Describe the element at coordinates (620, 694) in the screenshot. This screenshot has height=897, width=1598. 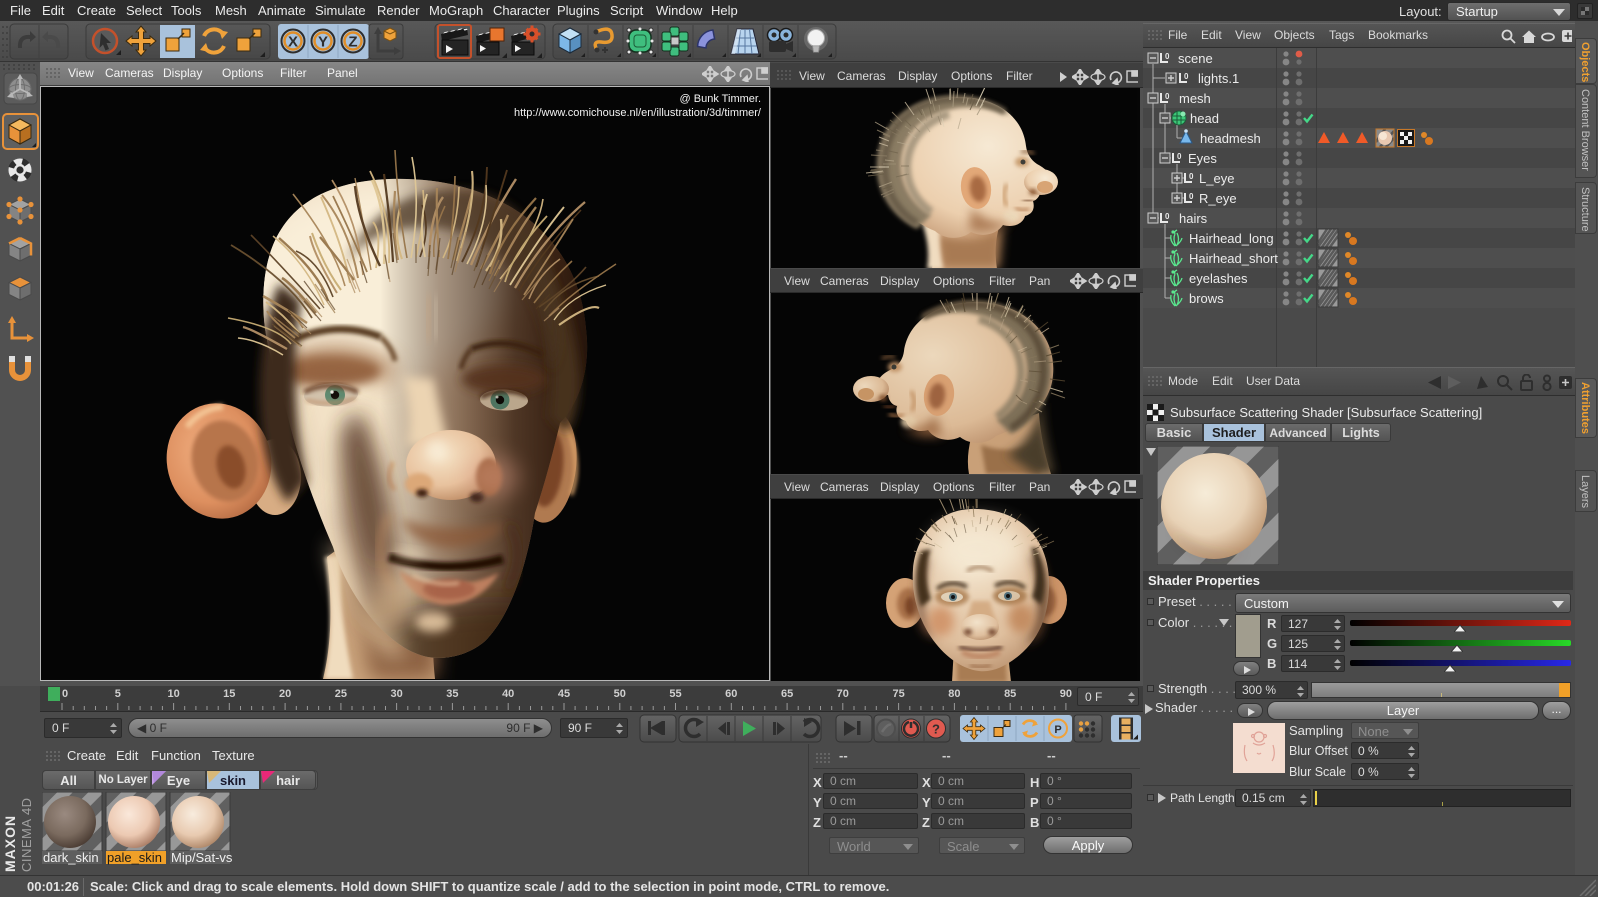
I see `svg-text: 50` at that location.